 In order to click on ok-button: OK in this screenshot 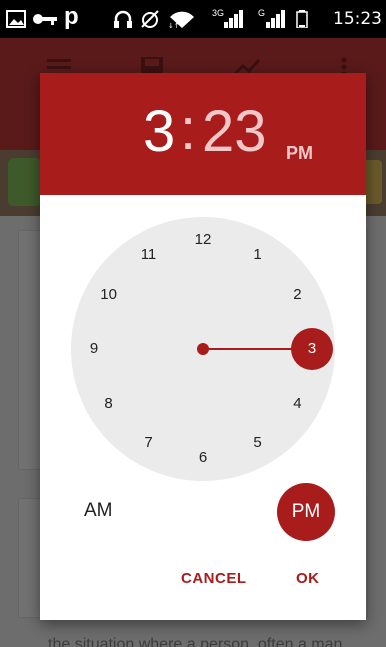, I will do `click(308, 578)`.